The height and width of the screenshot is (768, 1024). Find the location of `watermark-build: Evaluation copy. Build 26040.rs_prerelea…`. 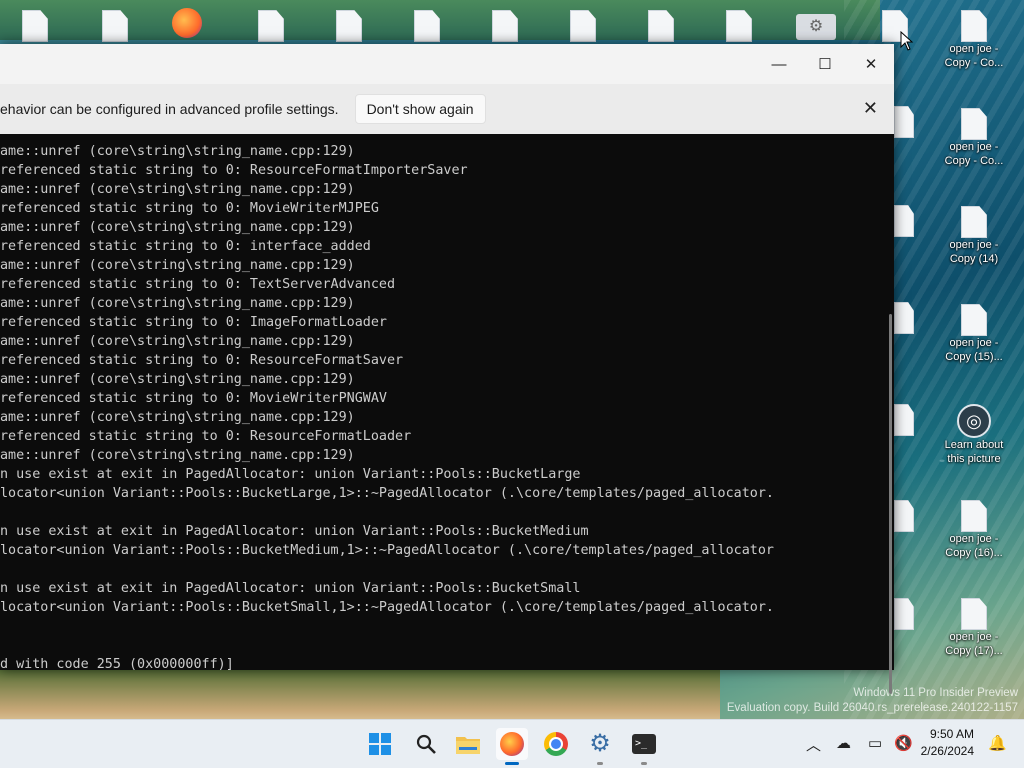

watermark-build: Evaluation copy. Build 26040.rs_prerelea… is located at coordinates (872, 708).